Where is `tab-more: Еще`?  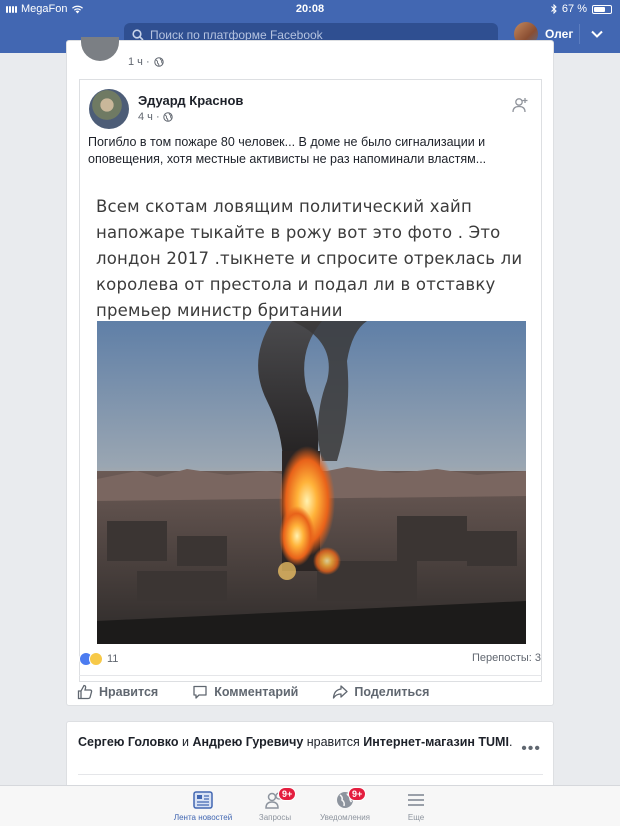 tab-more: Еще is located at coordinates (416, 806).